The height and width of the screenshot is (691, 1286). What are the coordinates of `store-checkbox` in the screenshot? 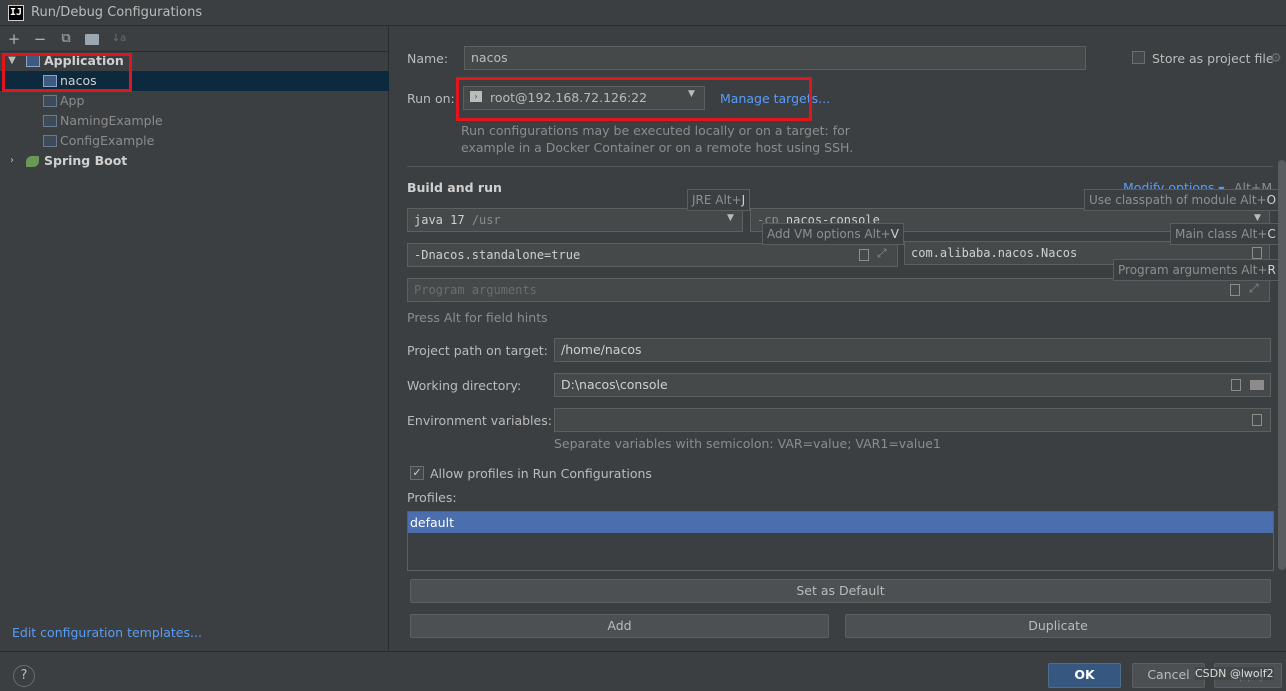 It's located at (1138, 57).